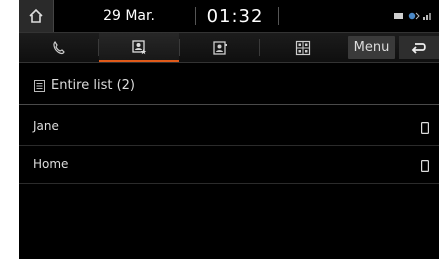 Image resolution: width=439 pixels, height=259 pixels. Describe the element at coordinates (129, 16) in the screenshot. I see `status-date: 29 Mar.` at that location.